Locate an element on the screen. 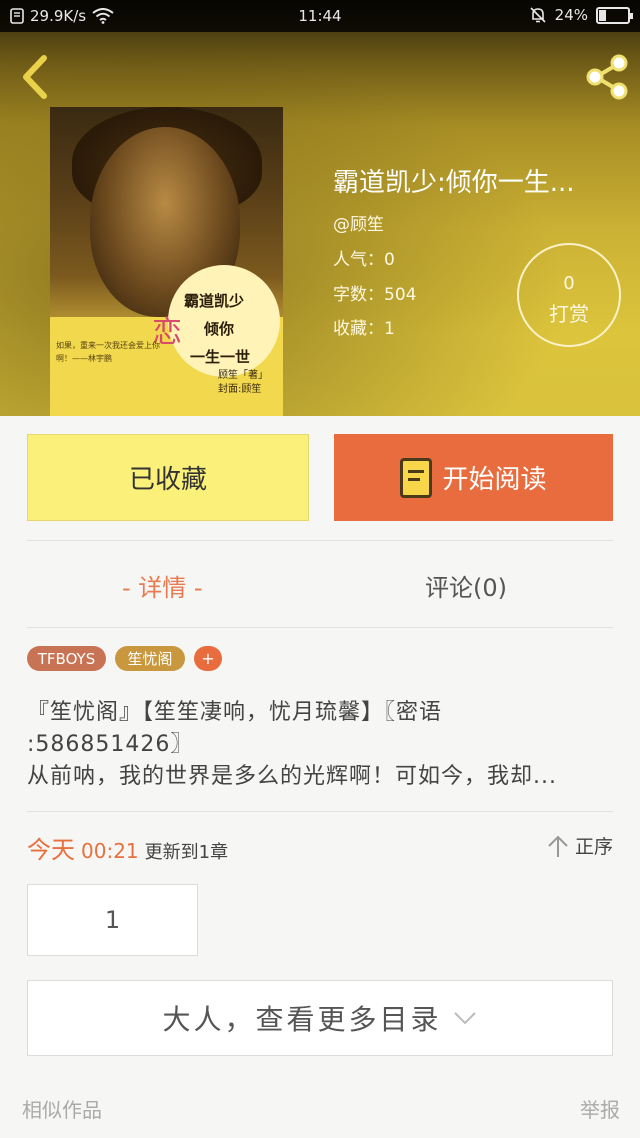  report-link: 举报 is located at coordinates (600, 1108).